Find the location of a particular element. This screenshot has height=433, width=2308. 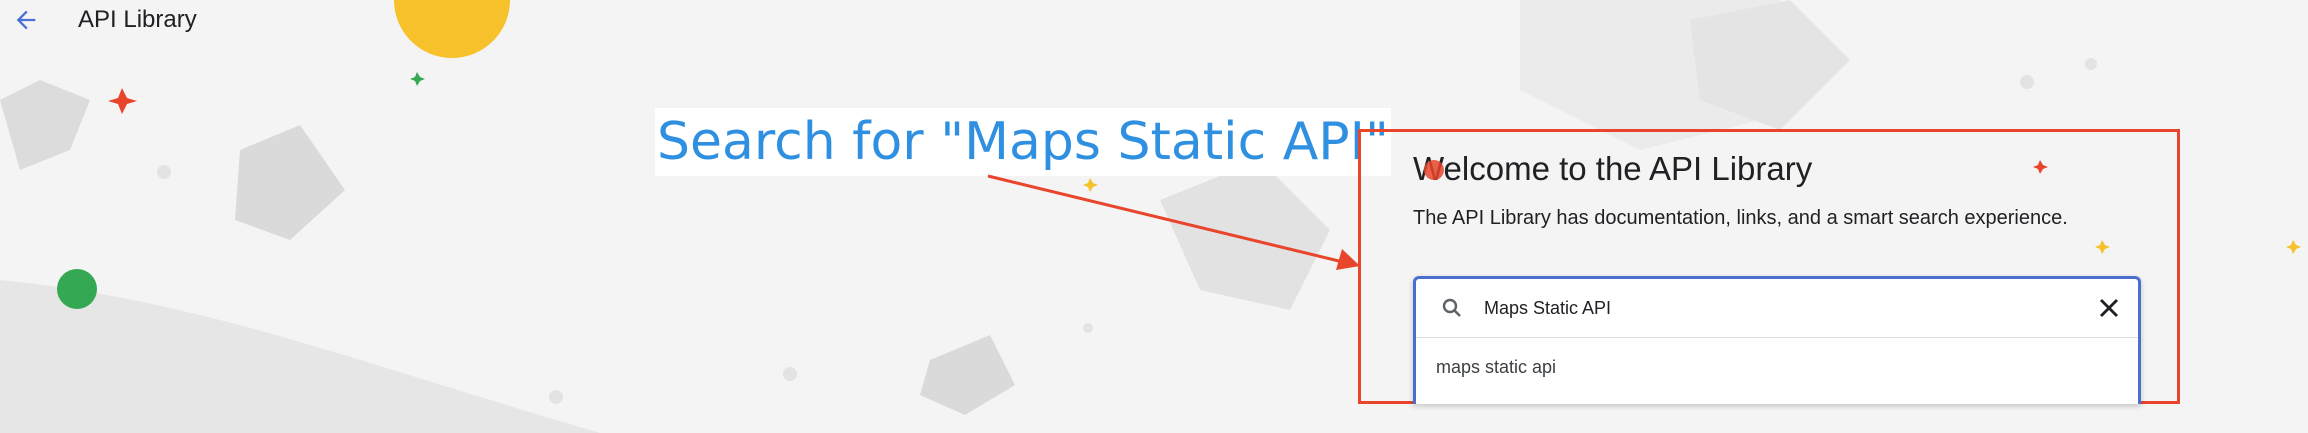

search-input is located at coordinates (1764, 308).